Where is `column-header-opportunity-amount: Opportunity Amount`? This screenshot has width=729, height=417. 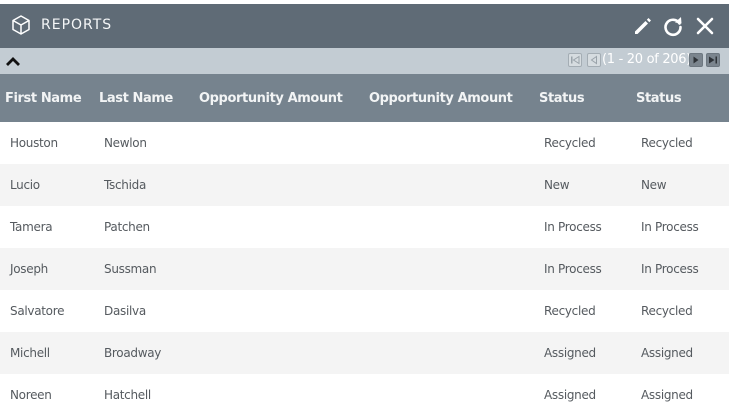 column-header-opportunity-amount: Opportunity Amount is located at coordinates (271, 98).